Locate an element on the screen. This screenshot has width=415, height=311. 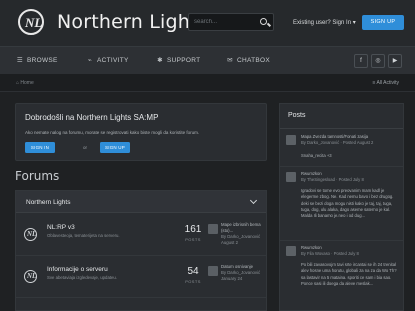
forum-description: Oblavesteoja, tematerijeta na serveru. is located at coordinates (83, 235).